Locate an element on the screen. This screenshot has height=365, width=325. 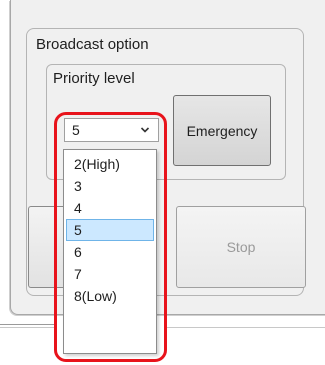
dropdown-item-5-selected: 5 is located at coordinates (110, 230).